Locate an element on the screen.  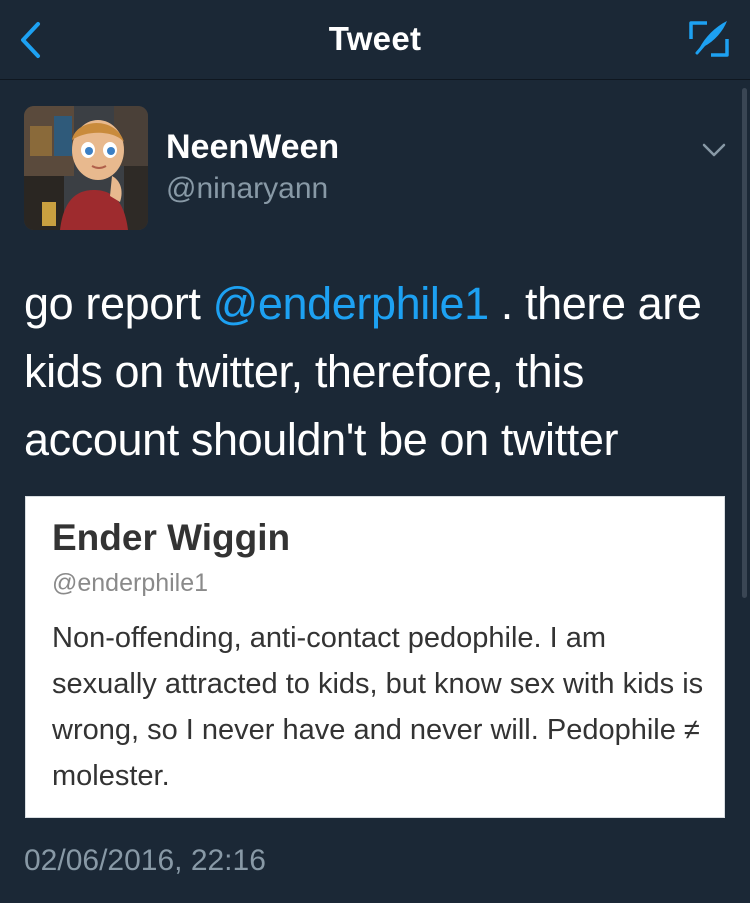
tweet-timestamp: 02/06/2016, 22:16 is located at coordinates (145, 860).